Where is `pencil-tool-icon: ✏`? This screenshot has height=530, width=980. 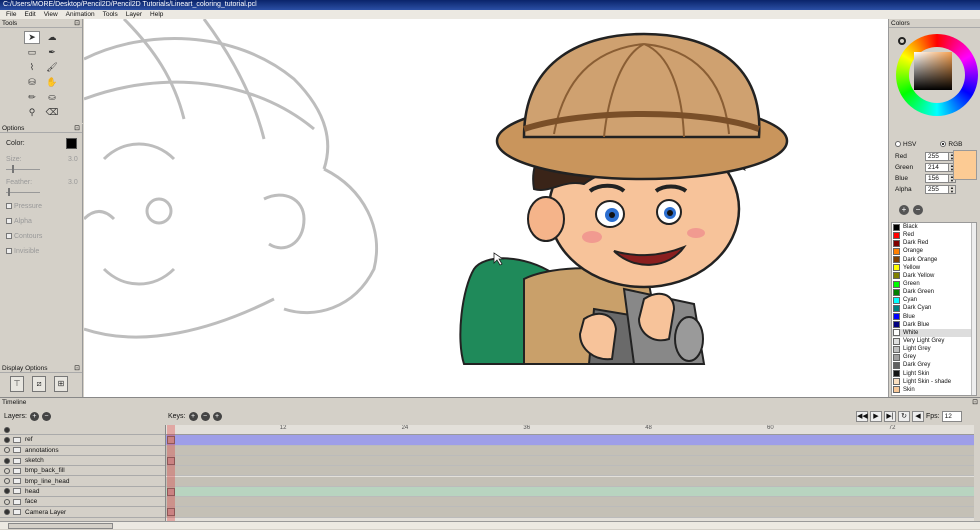 pencil-tool-icon: ✏ is located at coordinates (32, 97).